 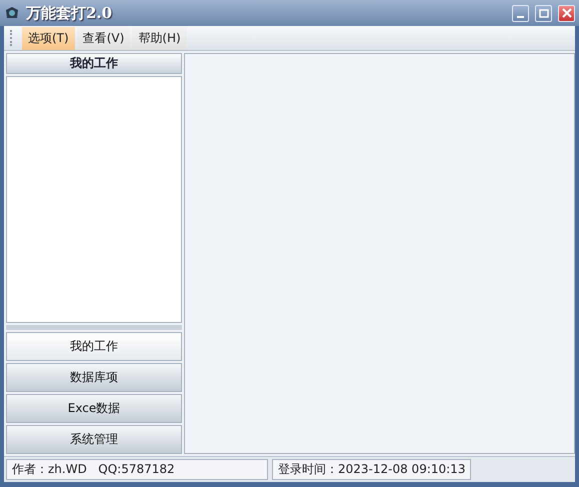 What do you see at coordinates (372, 469) in the screenshot?
I see `status-text: 登录时间：2023-12-08 09:10:13` at bounding box center [372, 469].